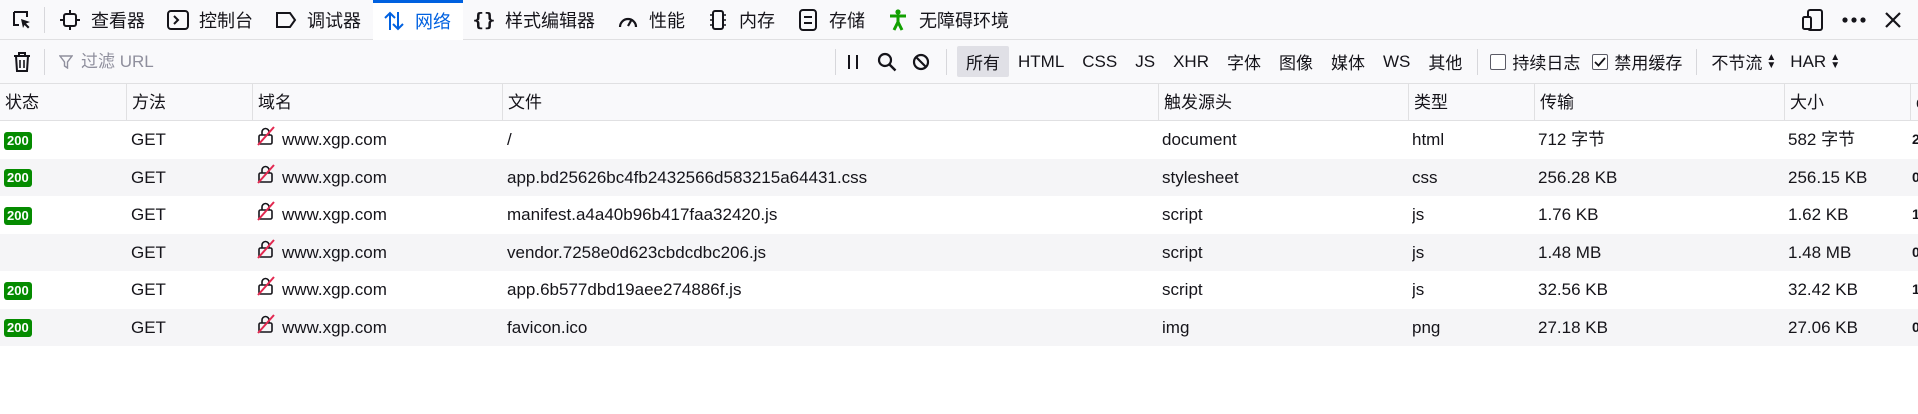  I want to click on filter-url-box, so click(440, 62).